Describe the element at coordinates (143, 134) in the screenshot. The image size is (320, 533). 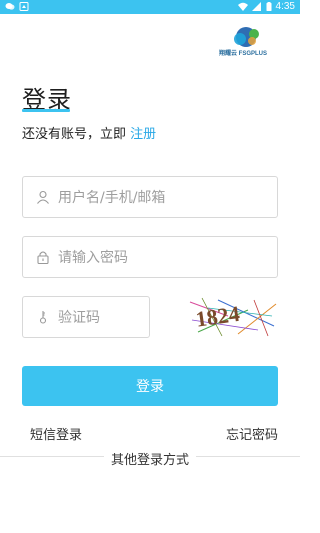
I see `signup-link: 注册` at that location.